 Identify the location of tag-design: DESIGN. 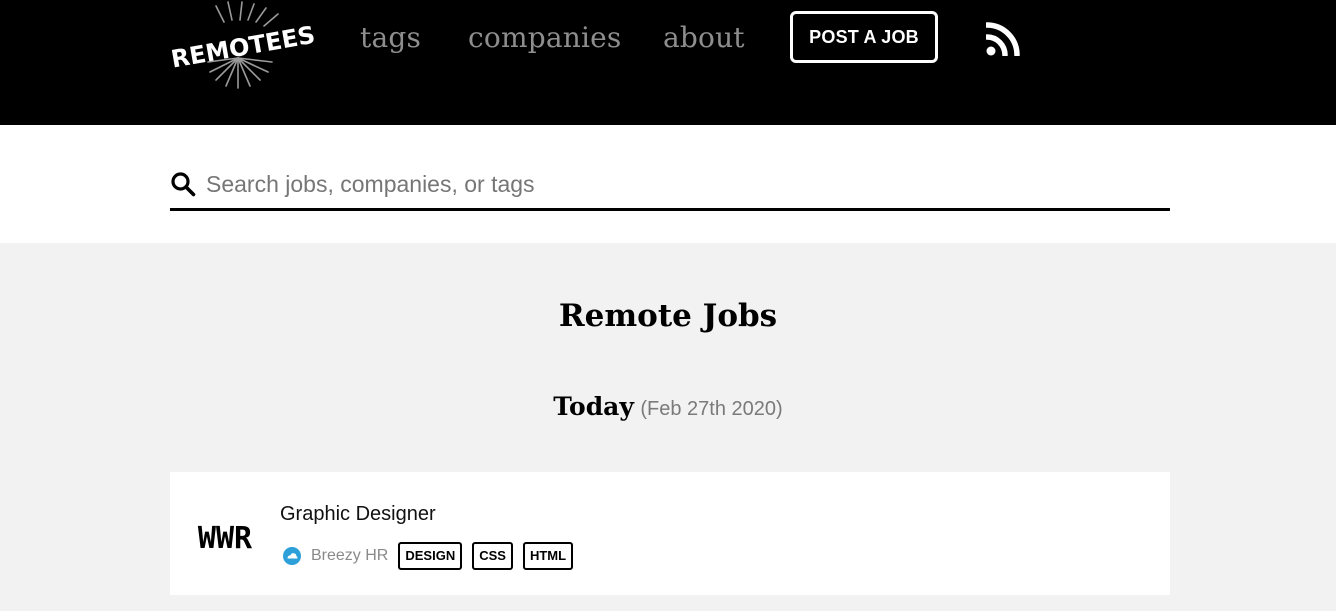
(430, 556).